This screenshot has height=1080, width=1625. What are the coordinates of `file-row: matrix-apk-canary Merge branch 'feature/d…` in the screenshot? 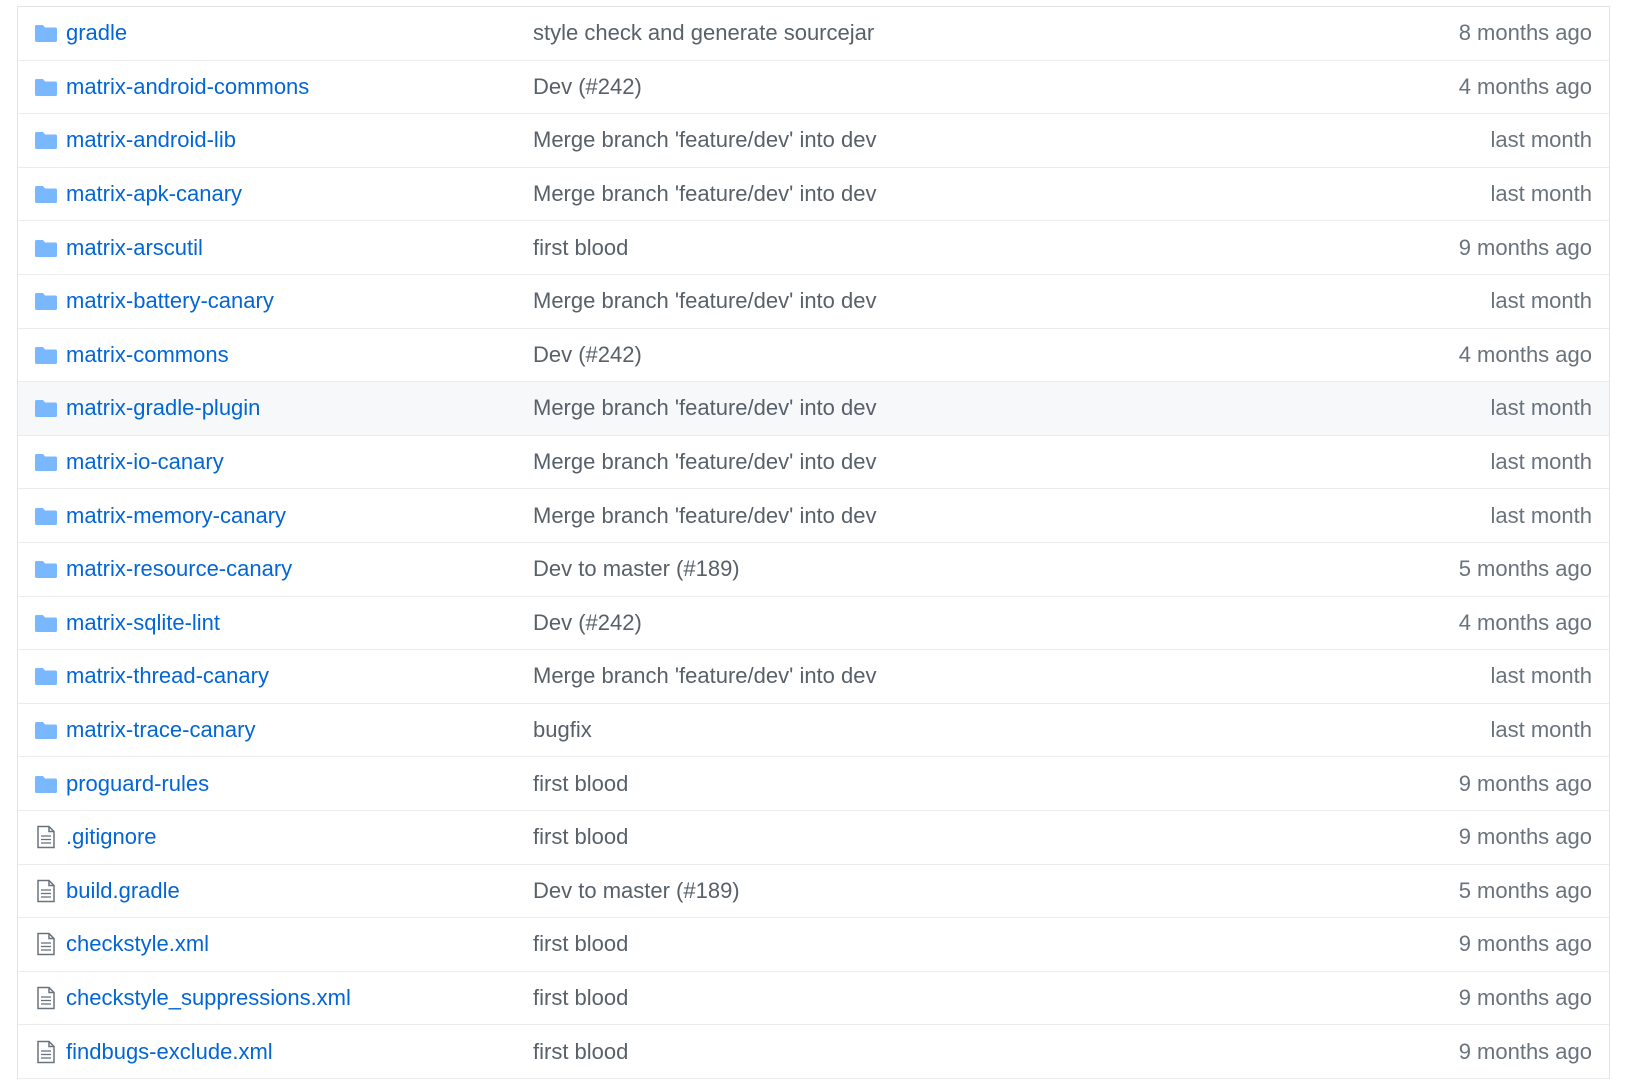 It's located at (813, 195).